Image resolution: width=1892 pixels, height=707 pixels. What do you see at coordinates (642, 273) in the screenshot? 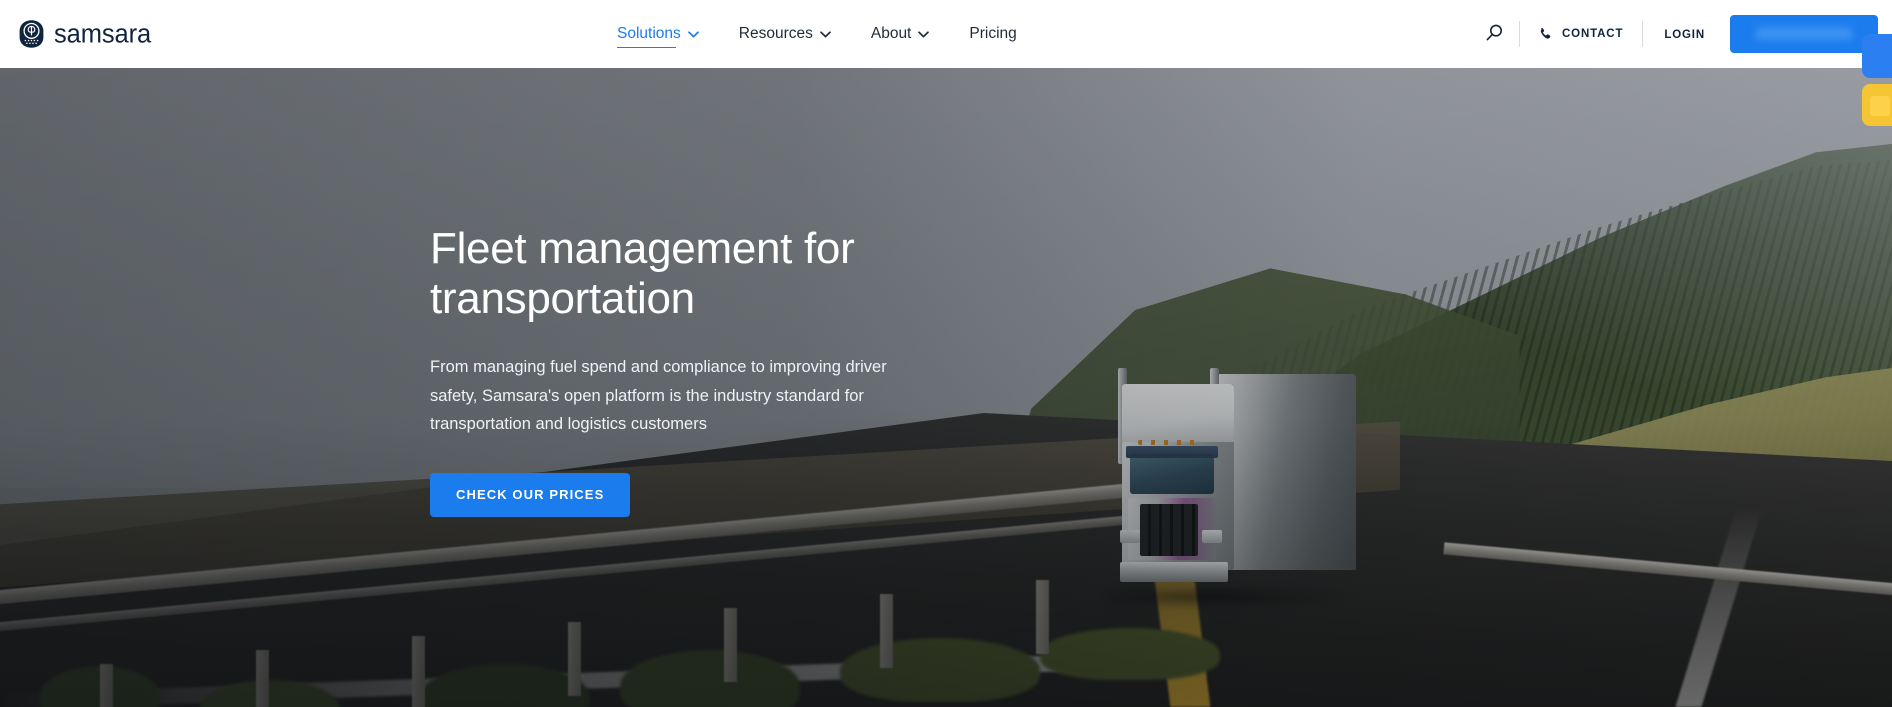
I see `hero-headline: Fleet management for transportation` at bounding box center [642, 273].